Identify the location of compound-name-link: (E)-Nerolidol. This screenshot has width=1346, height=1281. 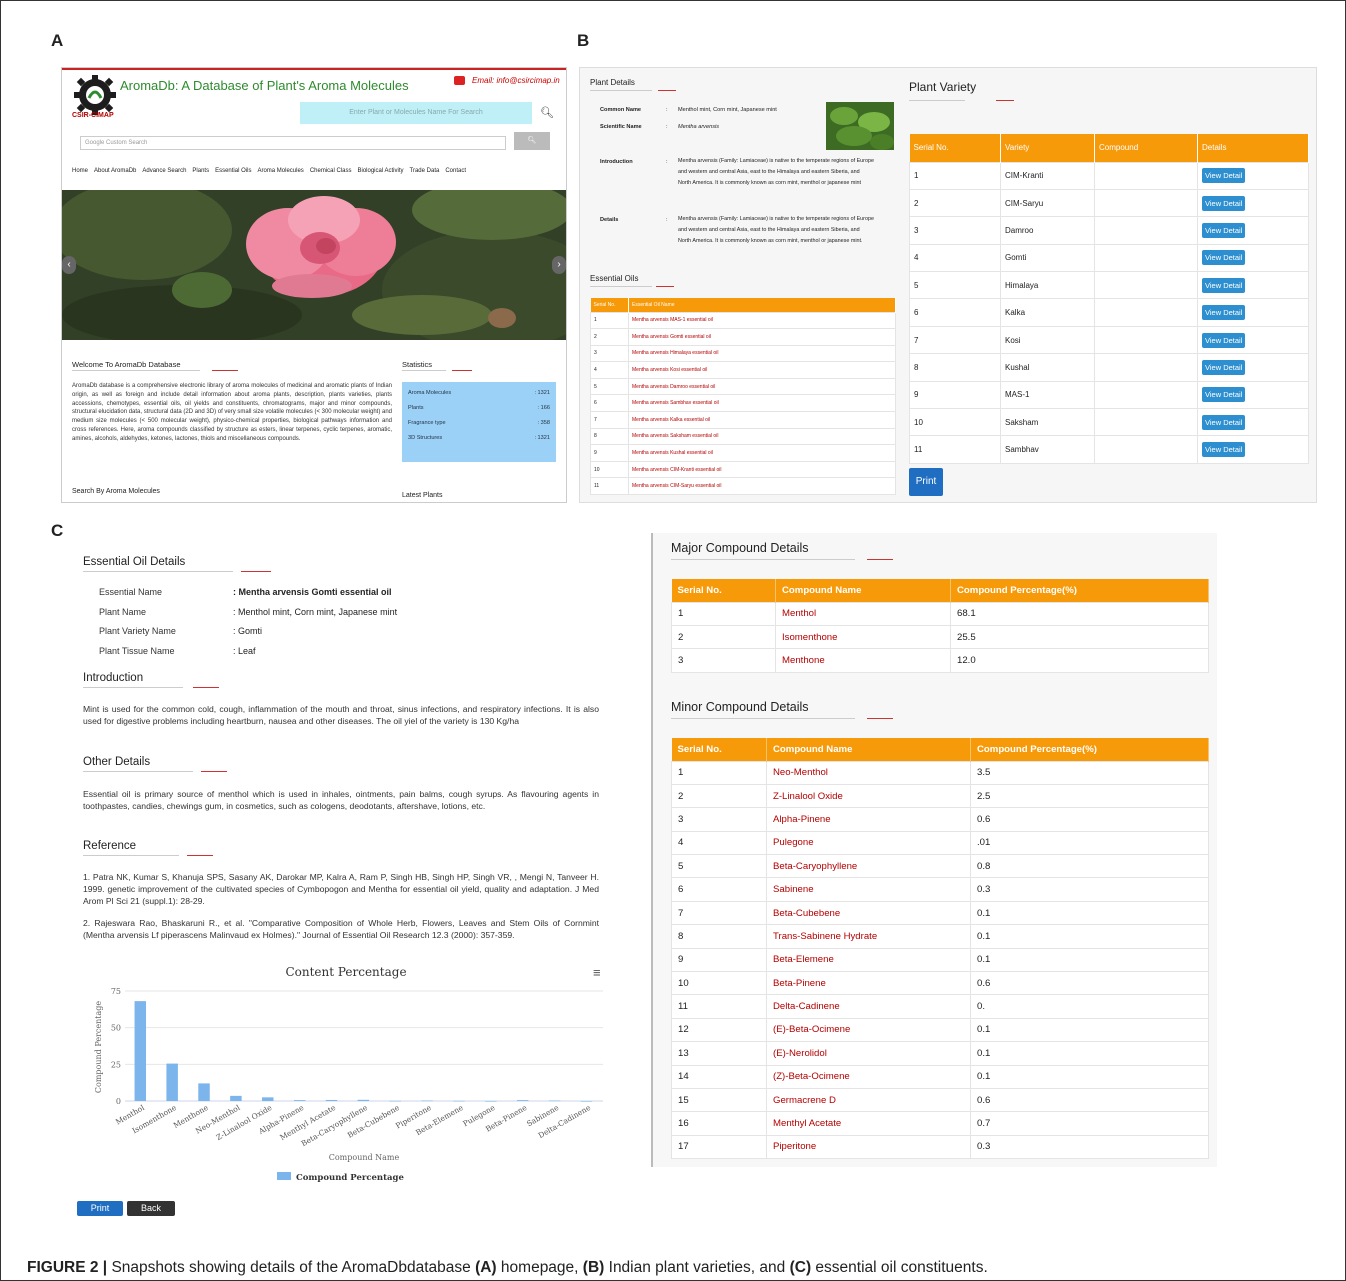
(868, 1053).